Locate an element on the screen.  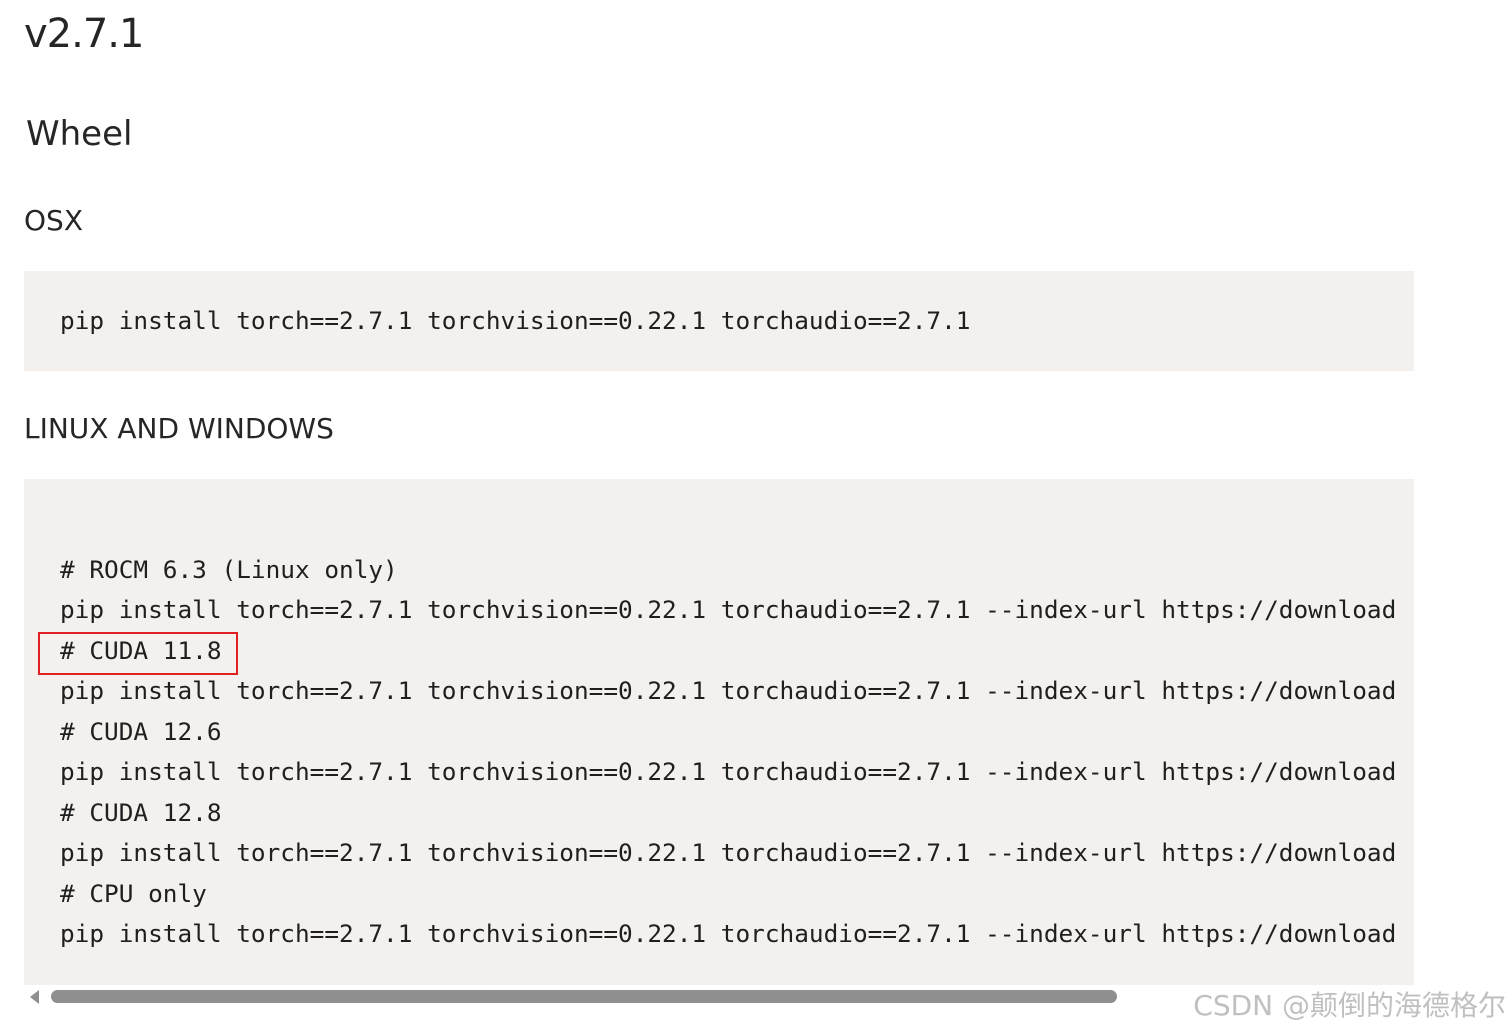
code-comment-rocm: # ROCM 6.3 (Linux only) is located at coordinates (229, 569).